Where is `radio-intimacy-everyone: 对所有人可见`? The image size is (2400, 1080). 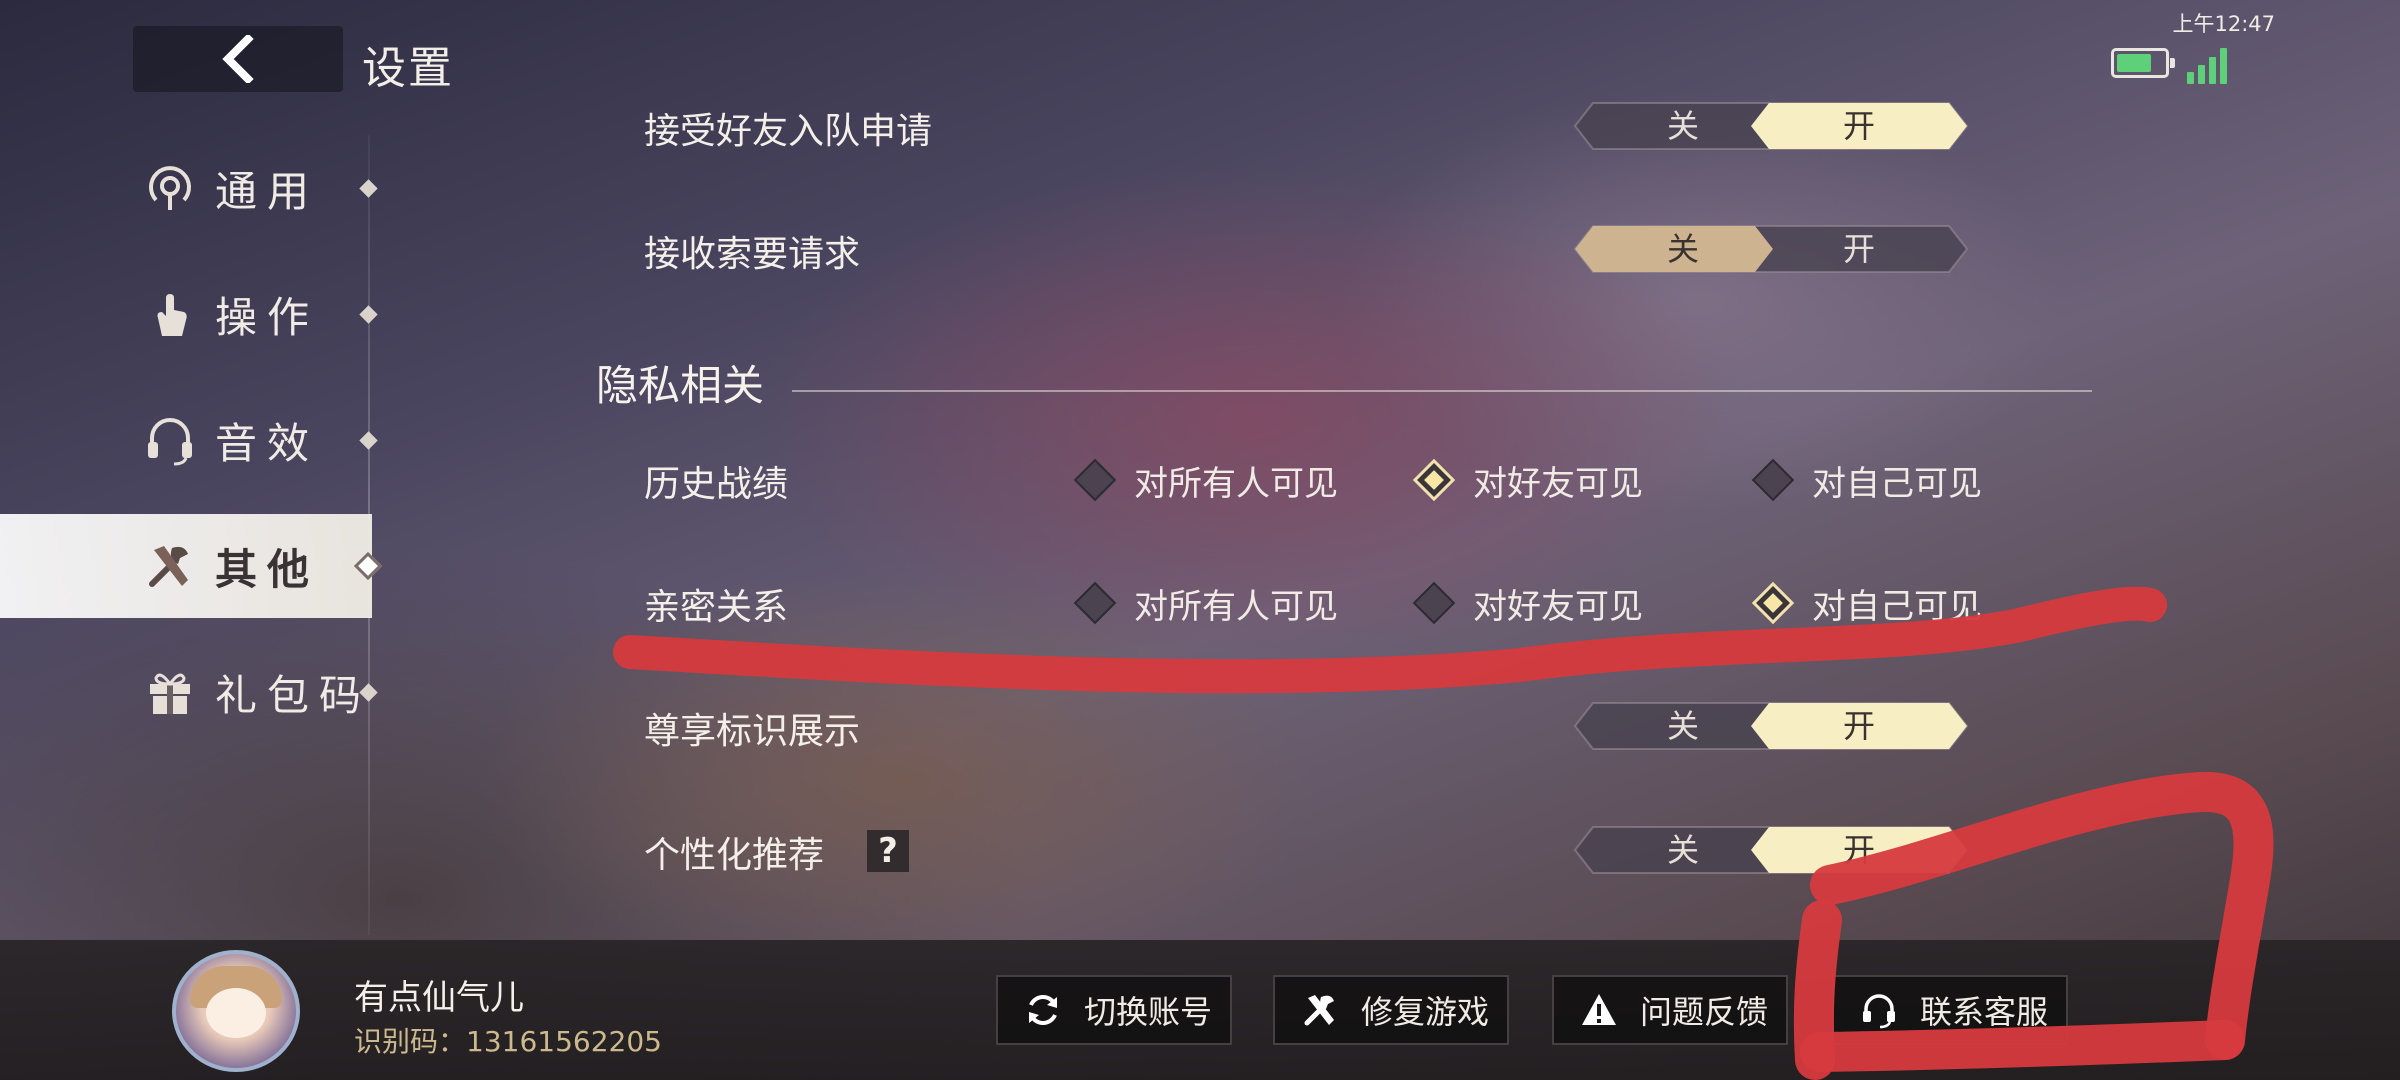 radio-intimacy-everyone: 对所有人可见 is located at coordinates (1205, 603).